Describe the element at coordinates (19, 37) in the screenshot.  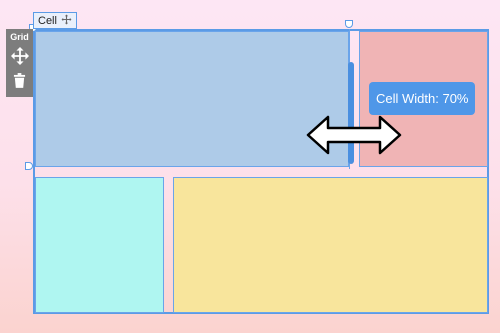
I see `toolbar-title: Grid` at that location.